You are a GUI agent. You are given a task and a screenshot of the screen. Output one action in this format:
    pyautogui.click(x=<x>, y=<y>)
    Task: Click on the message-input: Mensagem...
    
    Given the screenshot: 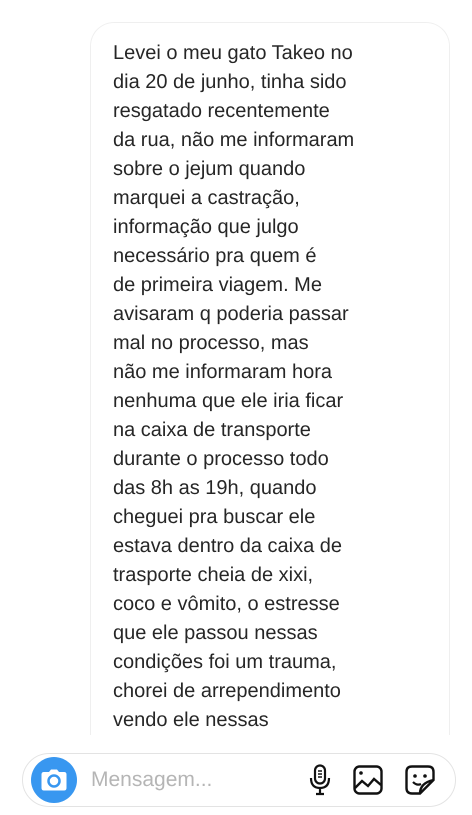 What is the action you would take?
    pyautogui.click(x=188, y=780)
    